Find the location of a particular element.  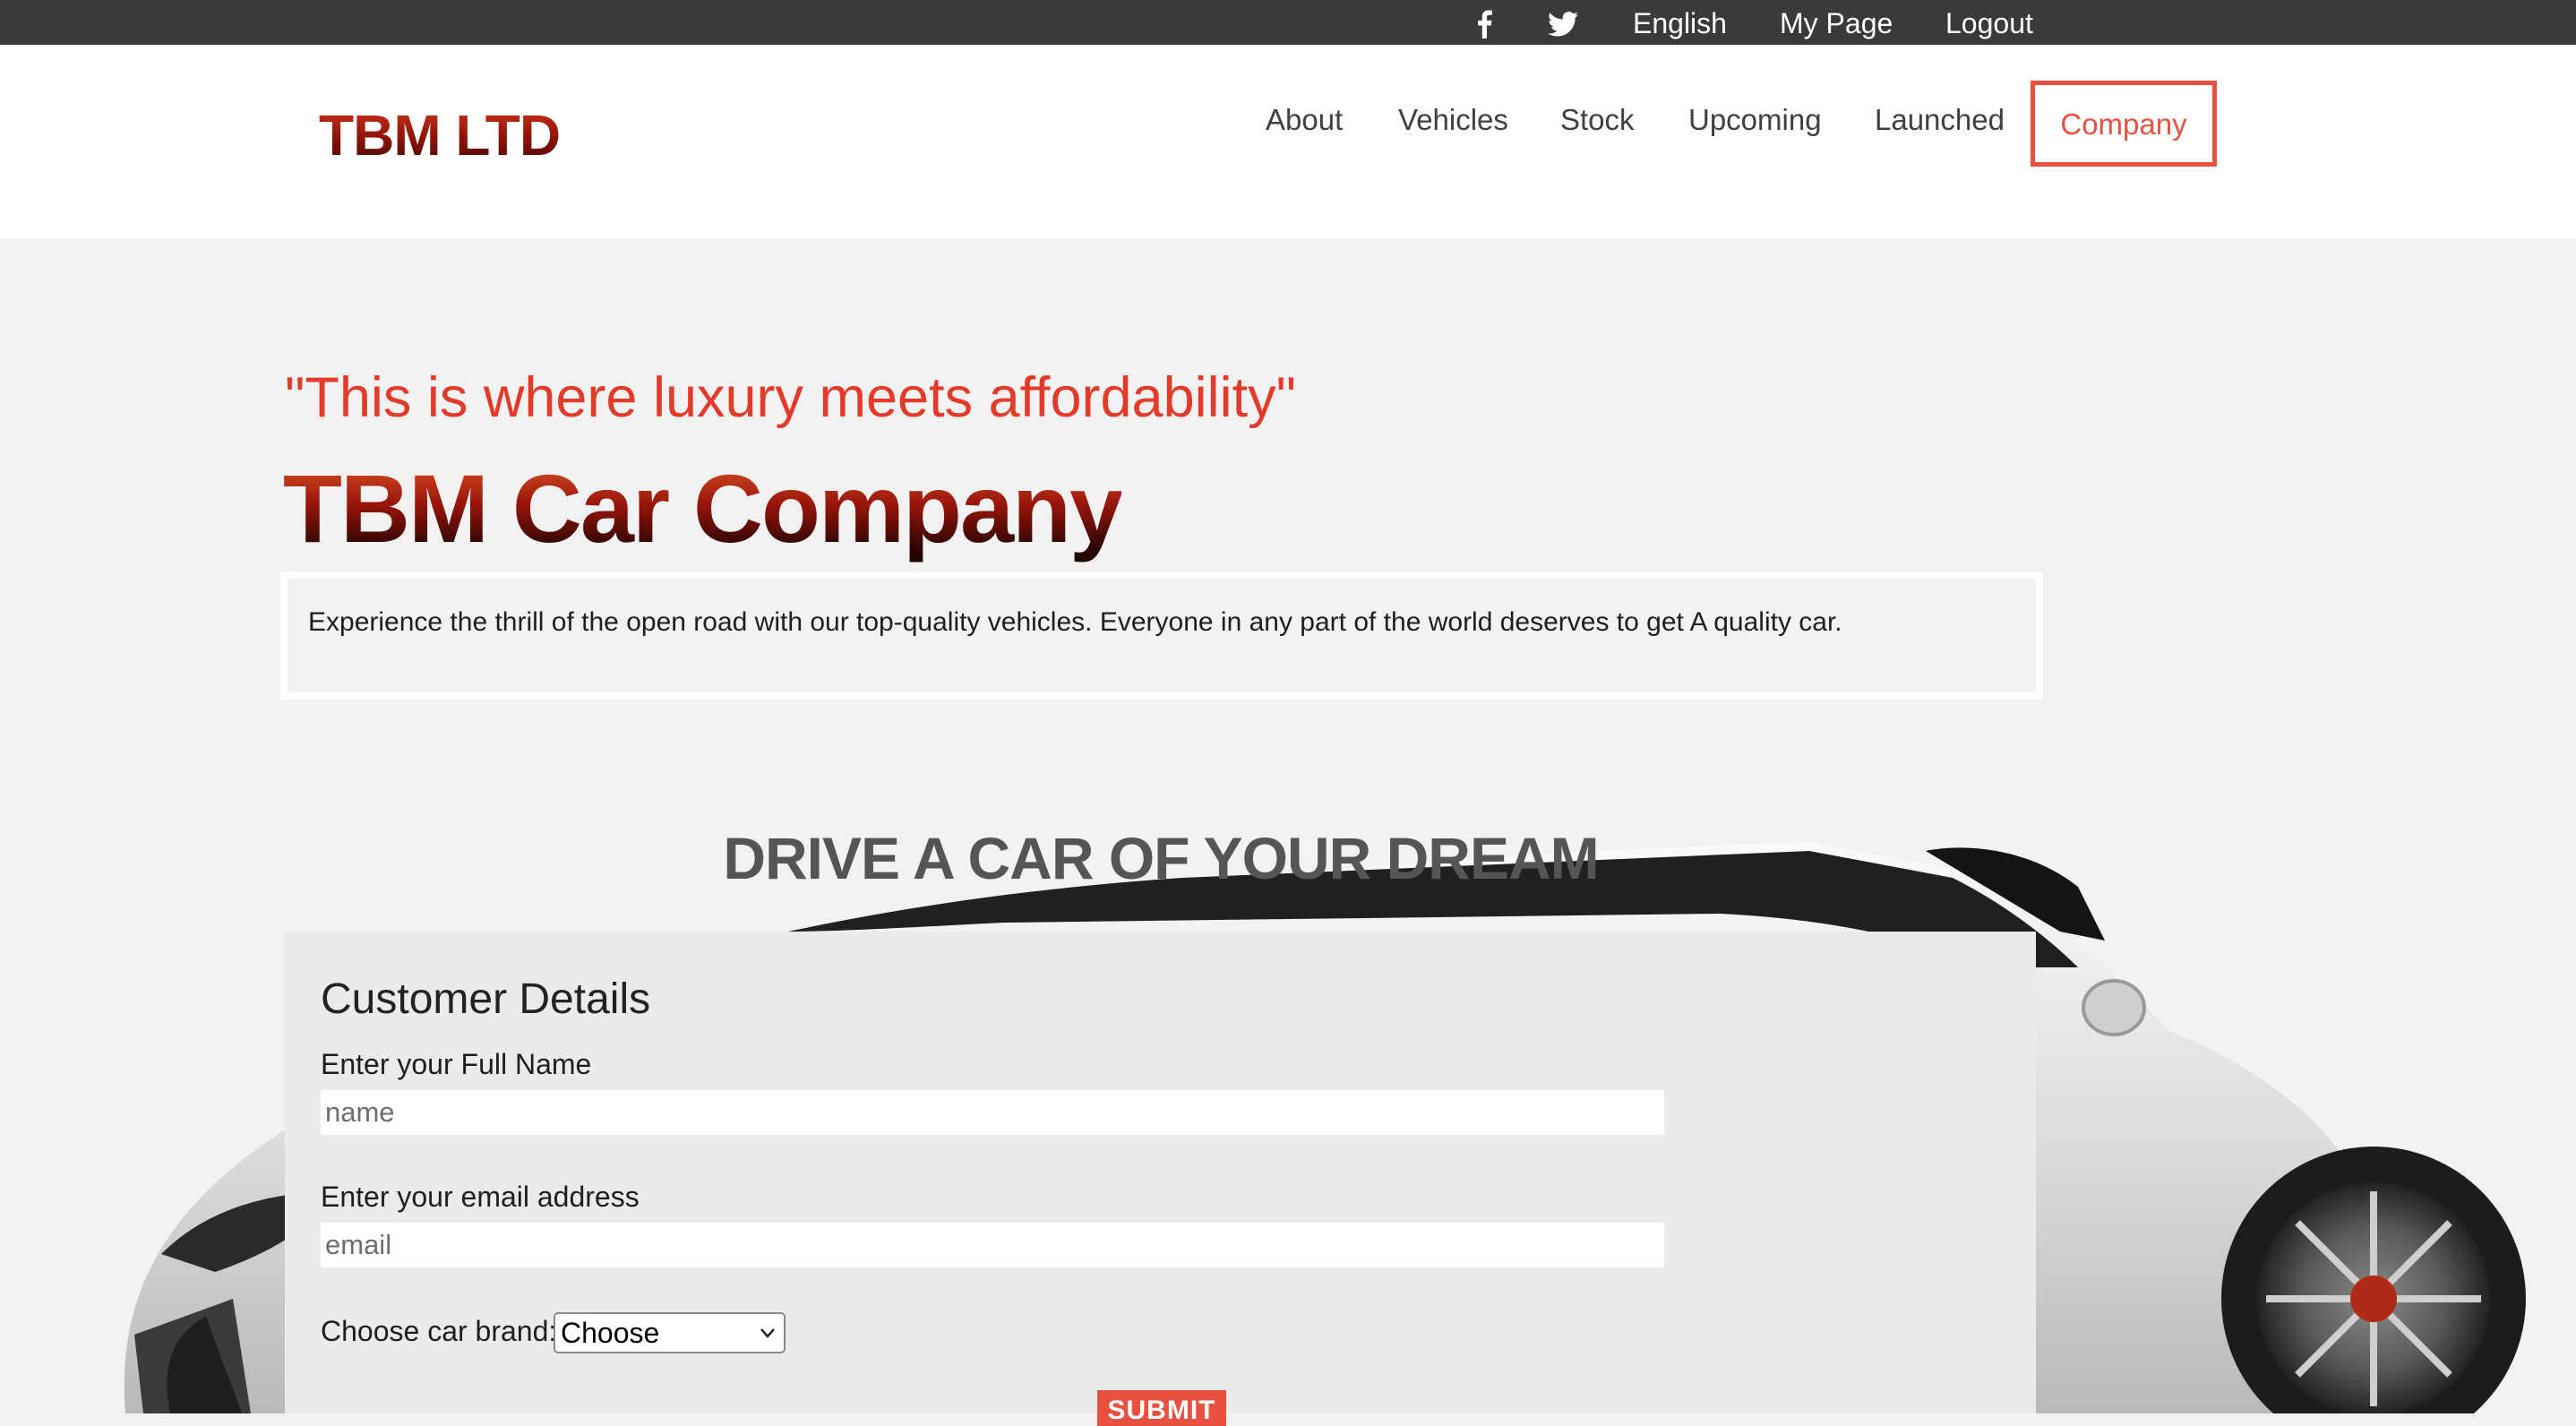

email-input is located at coordinates (992, 1245).